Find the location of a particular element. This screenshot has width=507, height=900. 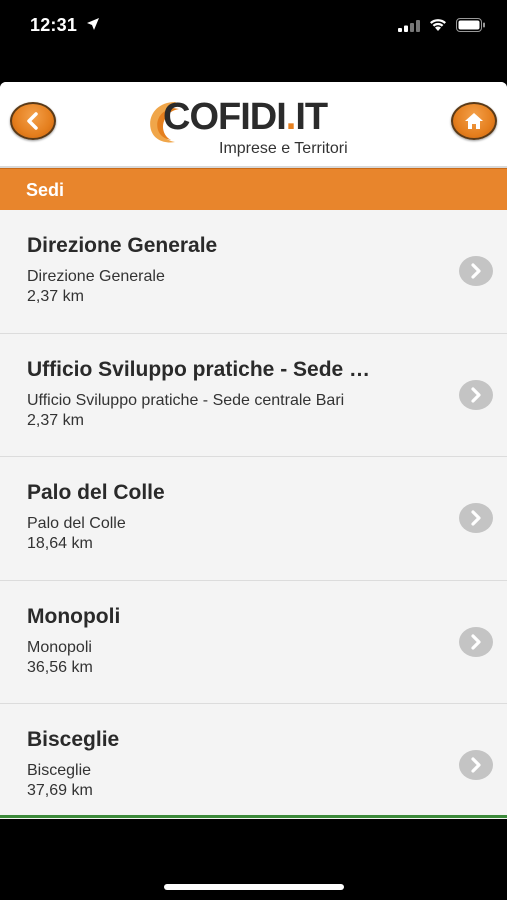

item-distance: 18,64 km is located at coordinates (60, 543).